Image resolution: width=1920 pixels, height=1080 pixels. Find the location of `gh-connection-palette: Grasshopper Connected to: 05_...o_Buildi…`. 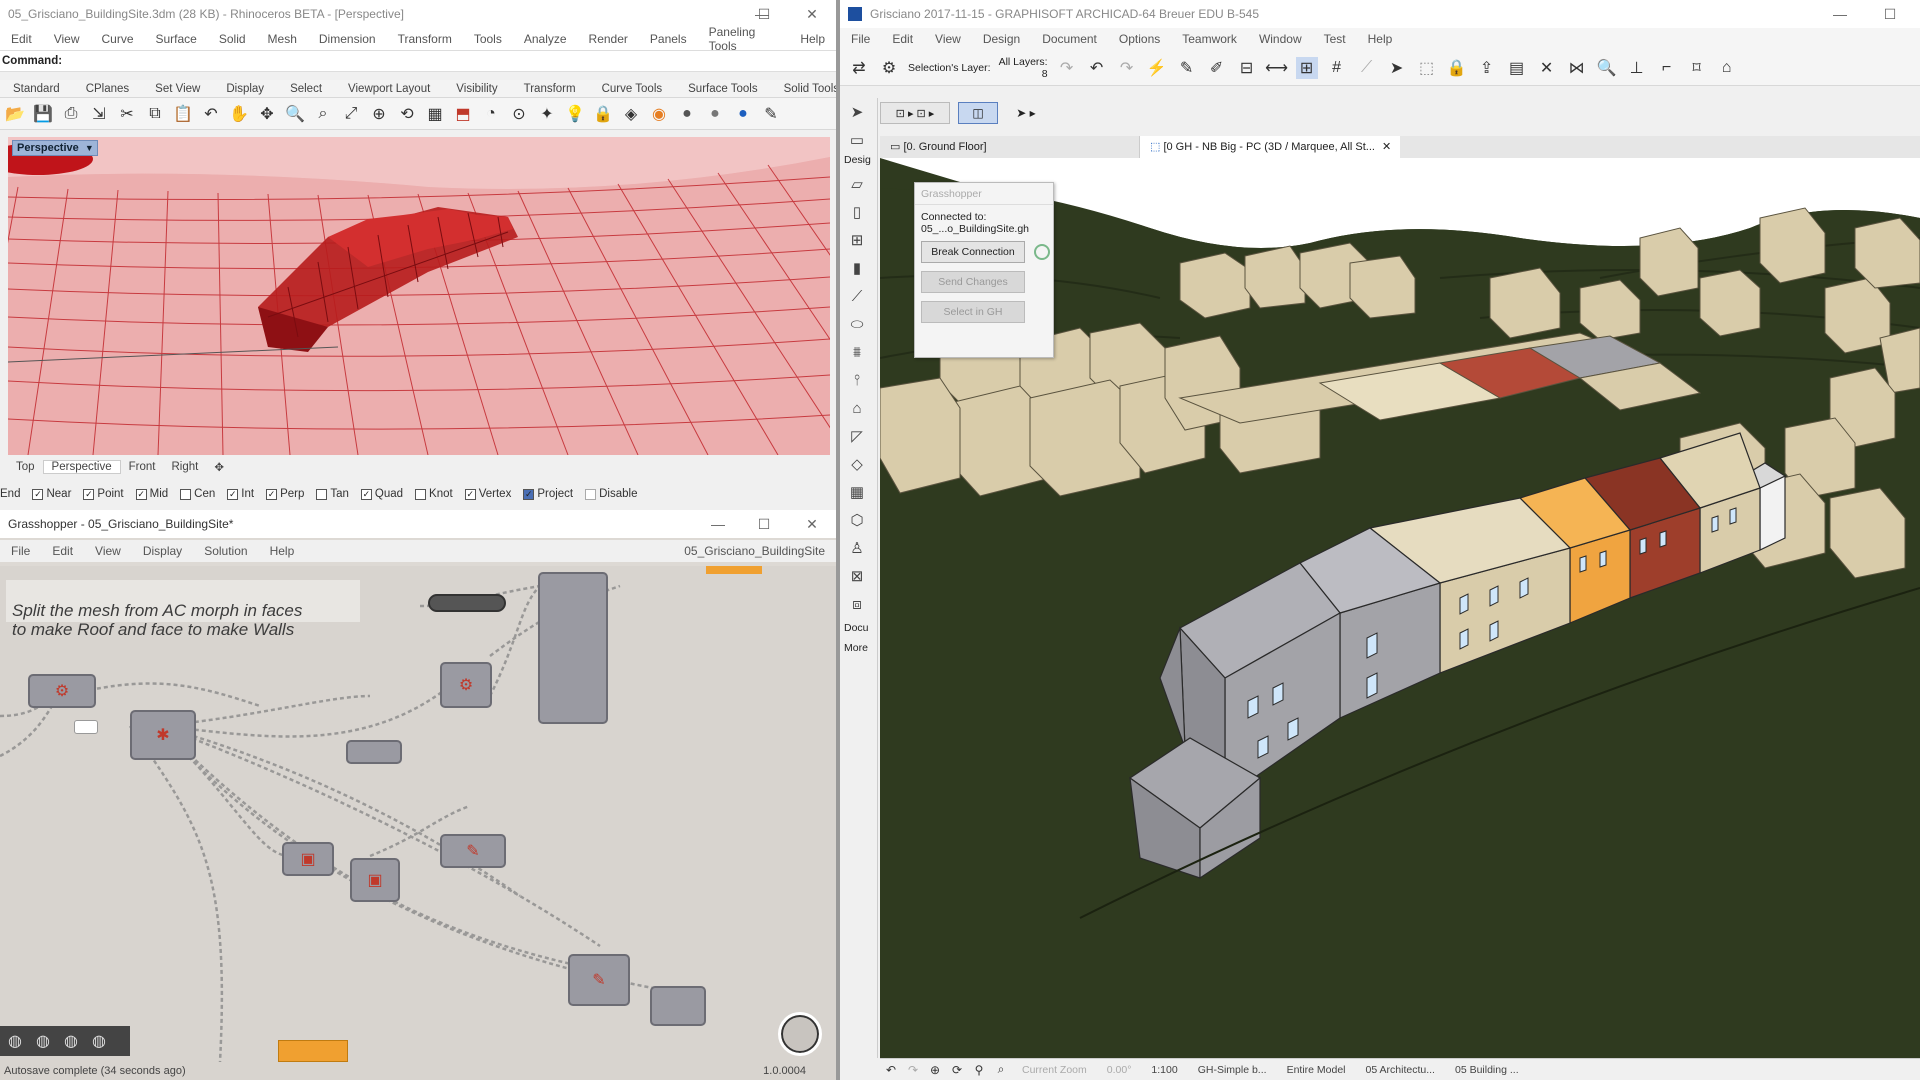

gh-connection-palette: Grasshopper Connected to: 05_...o_Buildi… is located at coordinates (984, 270).